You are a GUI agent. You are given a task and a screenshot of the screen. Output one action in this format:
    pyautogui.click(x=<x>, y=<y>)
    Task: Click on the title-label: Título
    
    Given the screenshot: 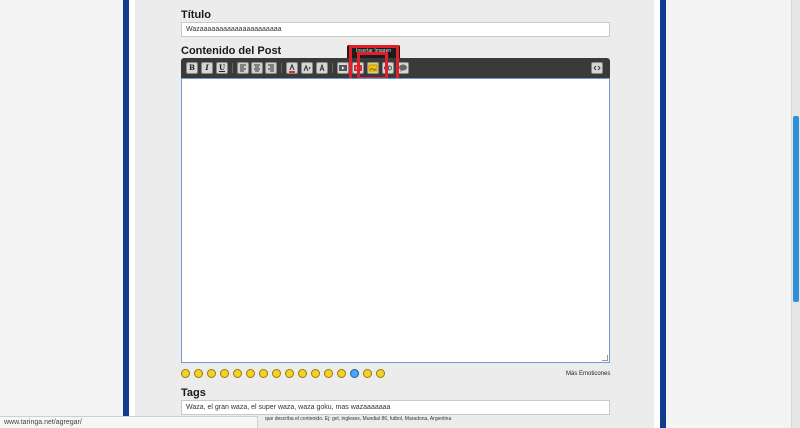 What is the action you would take?
    pyautogui.click(x=196, y=15)
    